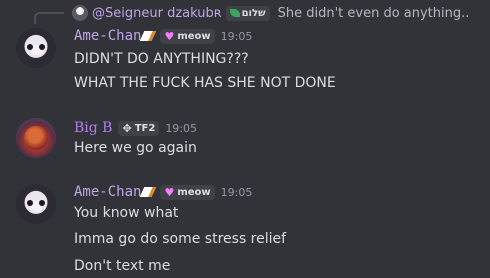 This screenshot has width=490, height=278. What do you see at coordinates (80, 13) in the screenshot?
I see `reply-avatar` at bounding box center [80, 13].